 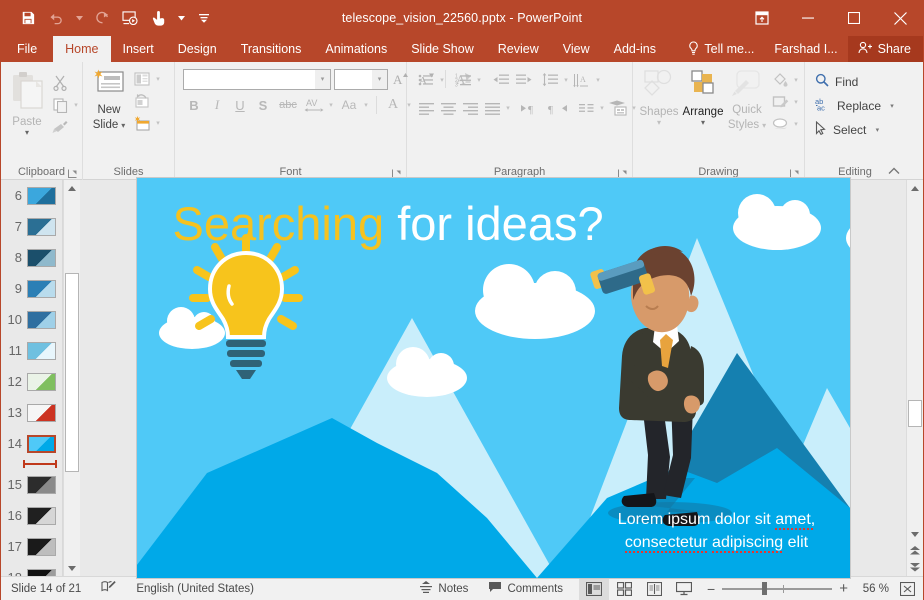 I want to click on copy-button, so click(x=60, y=105).